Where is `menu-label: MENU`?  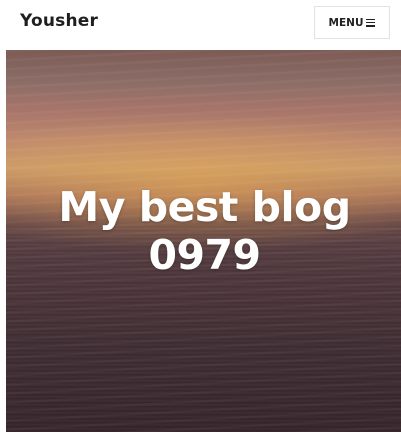 menu-label: MENU is located at coordinates (346, 22).